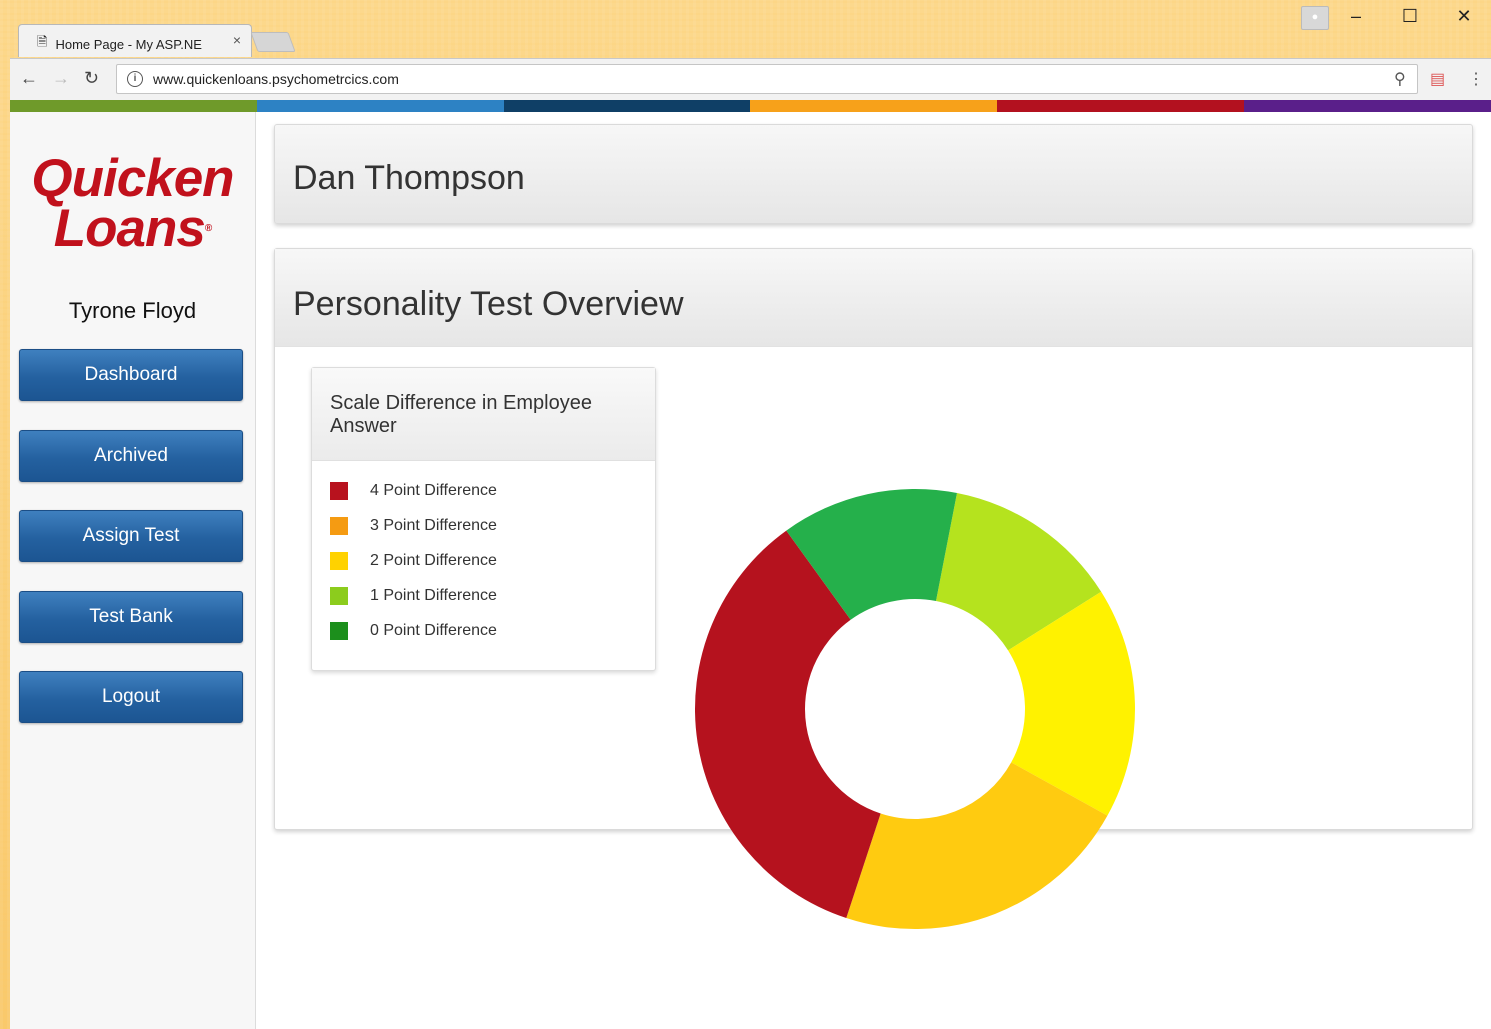 This screenshot has width=1491, height=1029. What do you see at coordinates (433, 525) in the screenshot?
I see `legend-label: 3 Point Difference` at bounding box center [433, 525].